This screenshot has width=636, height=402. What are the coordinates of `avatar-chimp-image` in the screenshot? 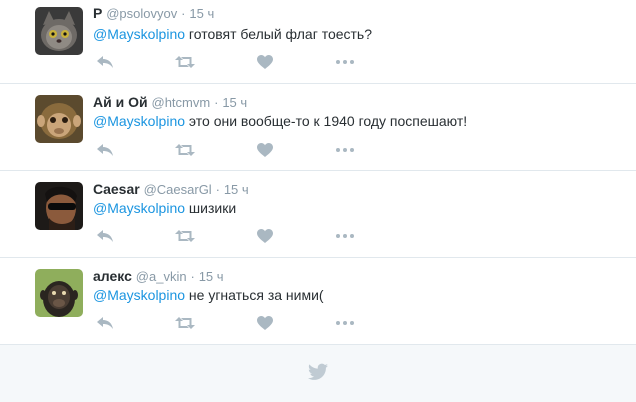 It's located at (59, 293).